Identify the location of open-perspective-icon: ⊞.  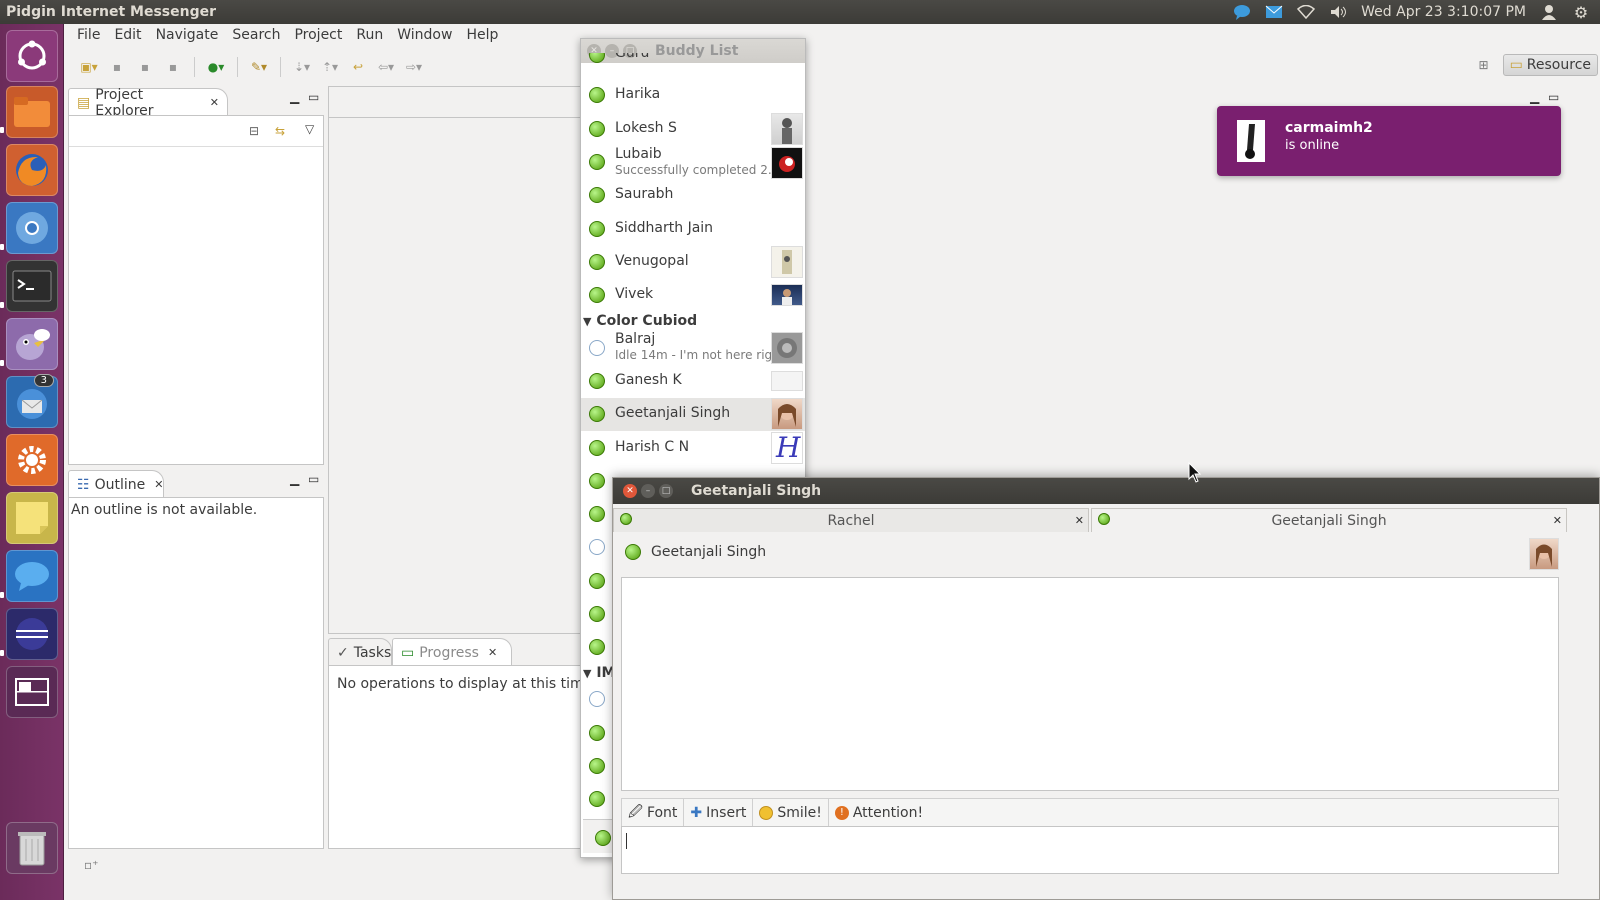
(1484, 65).